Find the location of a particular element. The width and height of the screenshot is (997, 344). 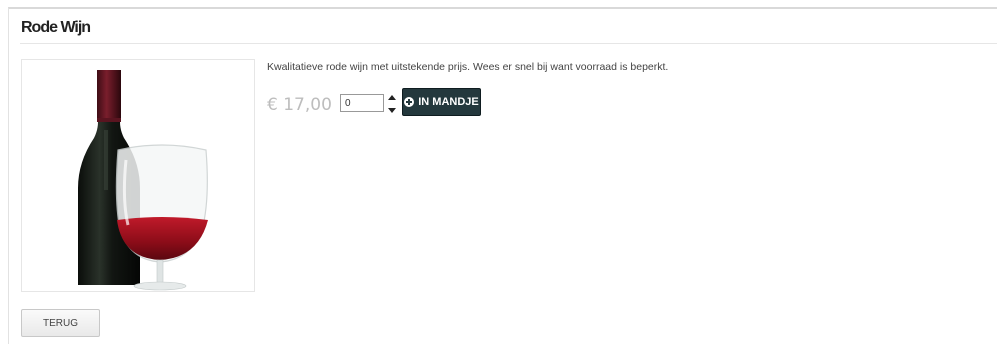

decrement-icon is located at coordinates (392, 110).